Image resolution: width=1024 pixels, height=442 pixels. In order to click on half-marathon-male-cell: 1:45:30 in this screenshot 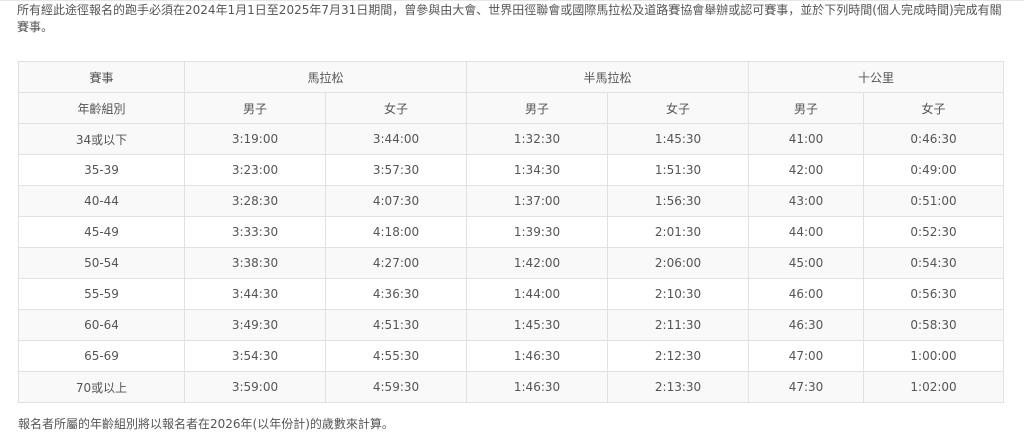, I will do `click(537, 325)`.